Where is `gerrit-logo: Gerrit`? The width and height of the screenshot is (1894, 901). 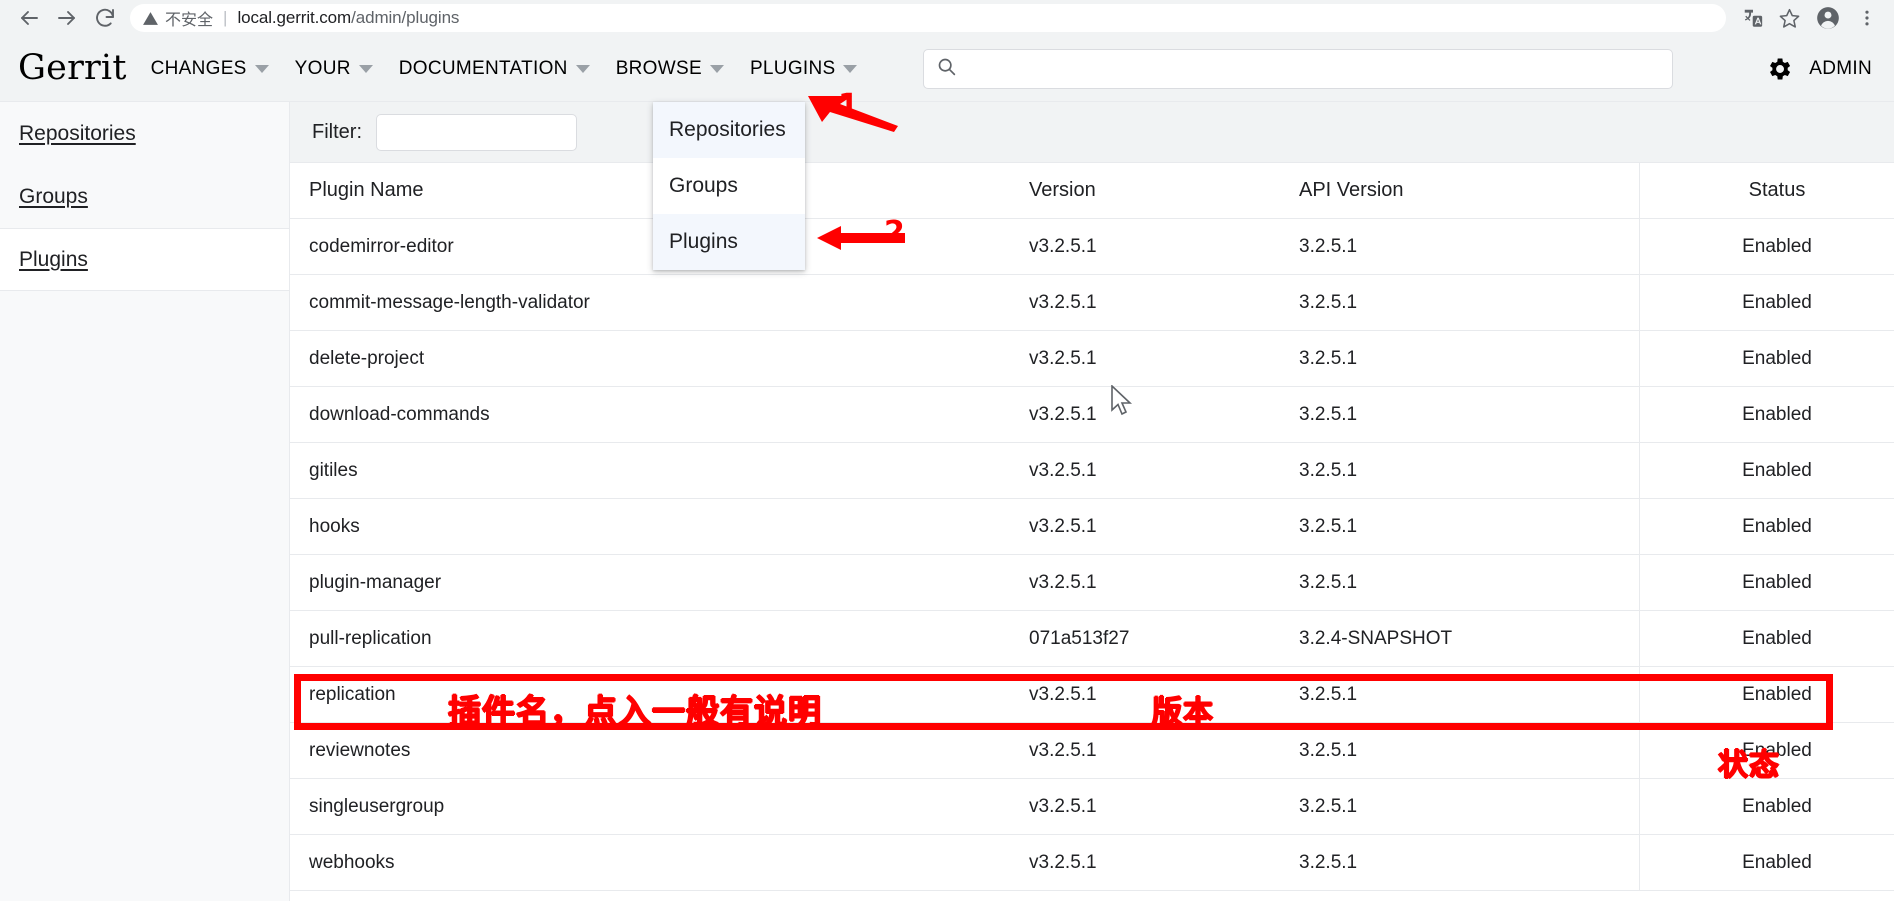 gerrit-logo: Gerrit is located at coordinates (72, 68).